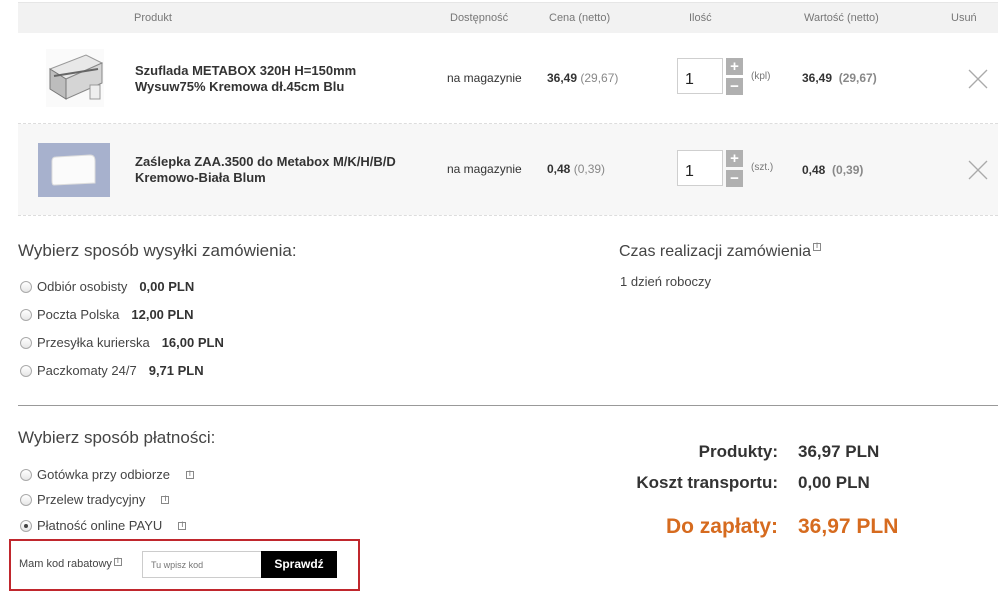 The height and width of the screenshot is (598, 1003). What do you see at coordinates (285, 71) in the screenshot?
I see `product-name-line1: Szuflada METABOX 320H H=150mm` at bounding box center [285, 71].